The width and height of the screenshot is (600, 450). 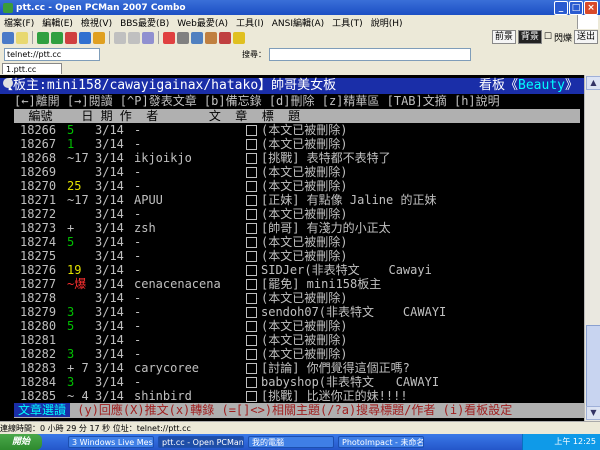 I want to click on scroll-down-icon: ▼, so click(x=593, y=413).